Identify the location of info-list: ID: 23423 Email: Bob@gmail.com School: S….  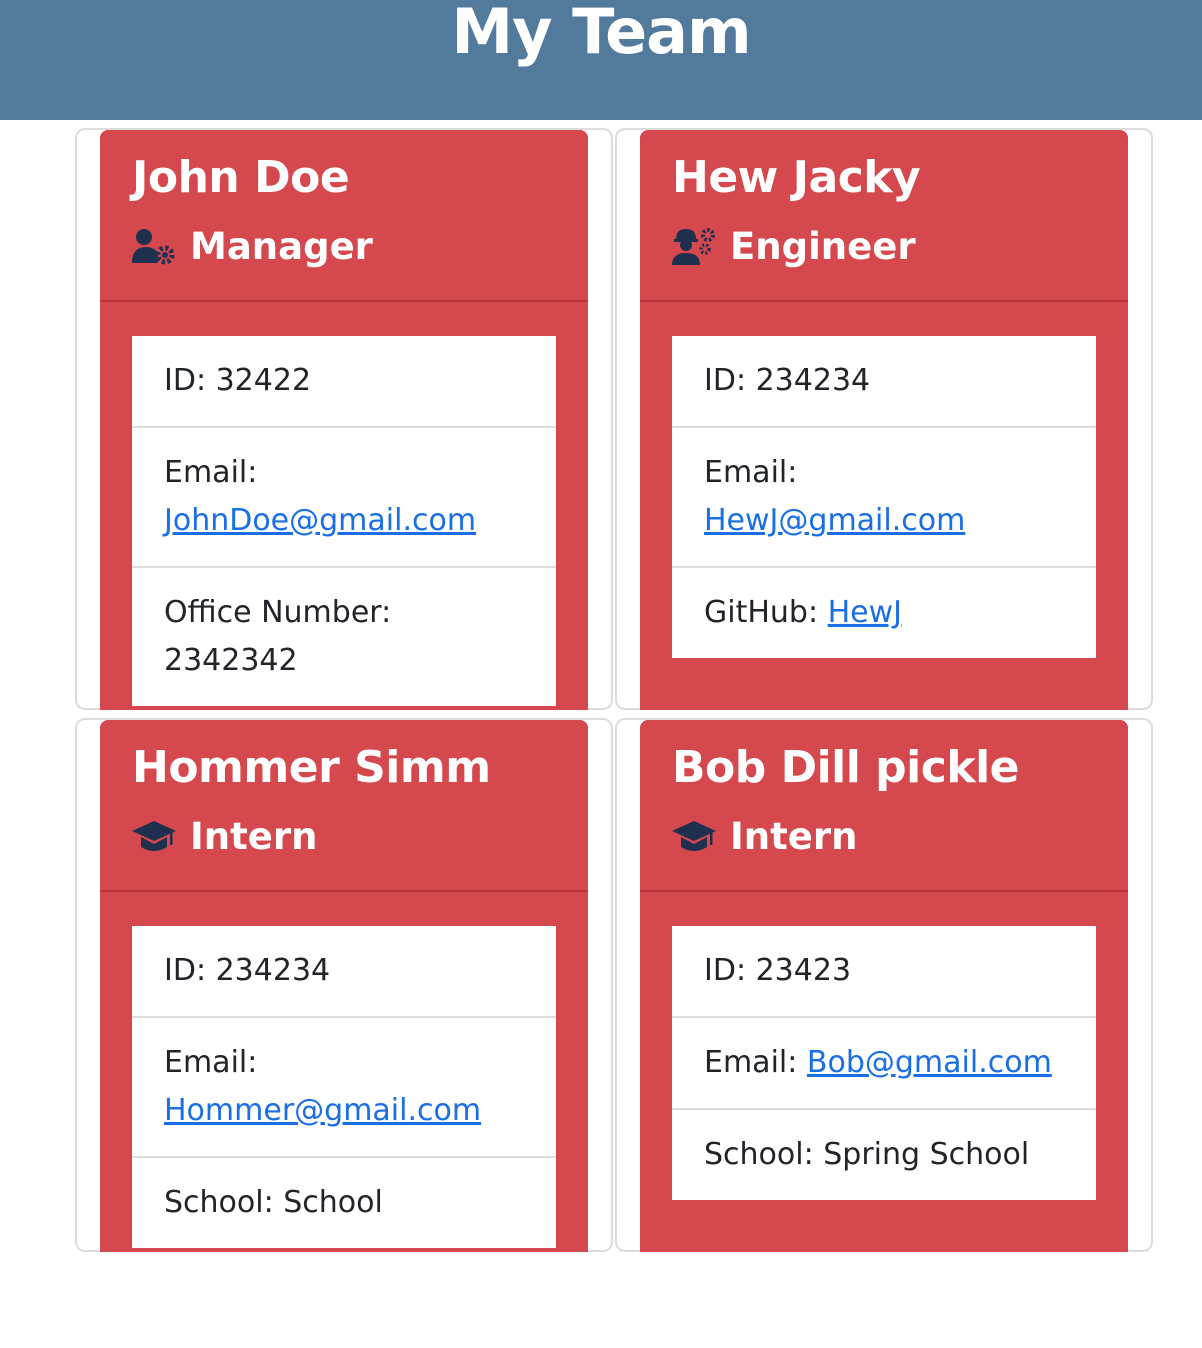
(884, 1063).